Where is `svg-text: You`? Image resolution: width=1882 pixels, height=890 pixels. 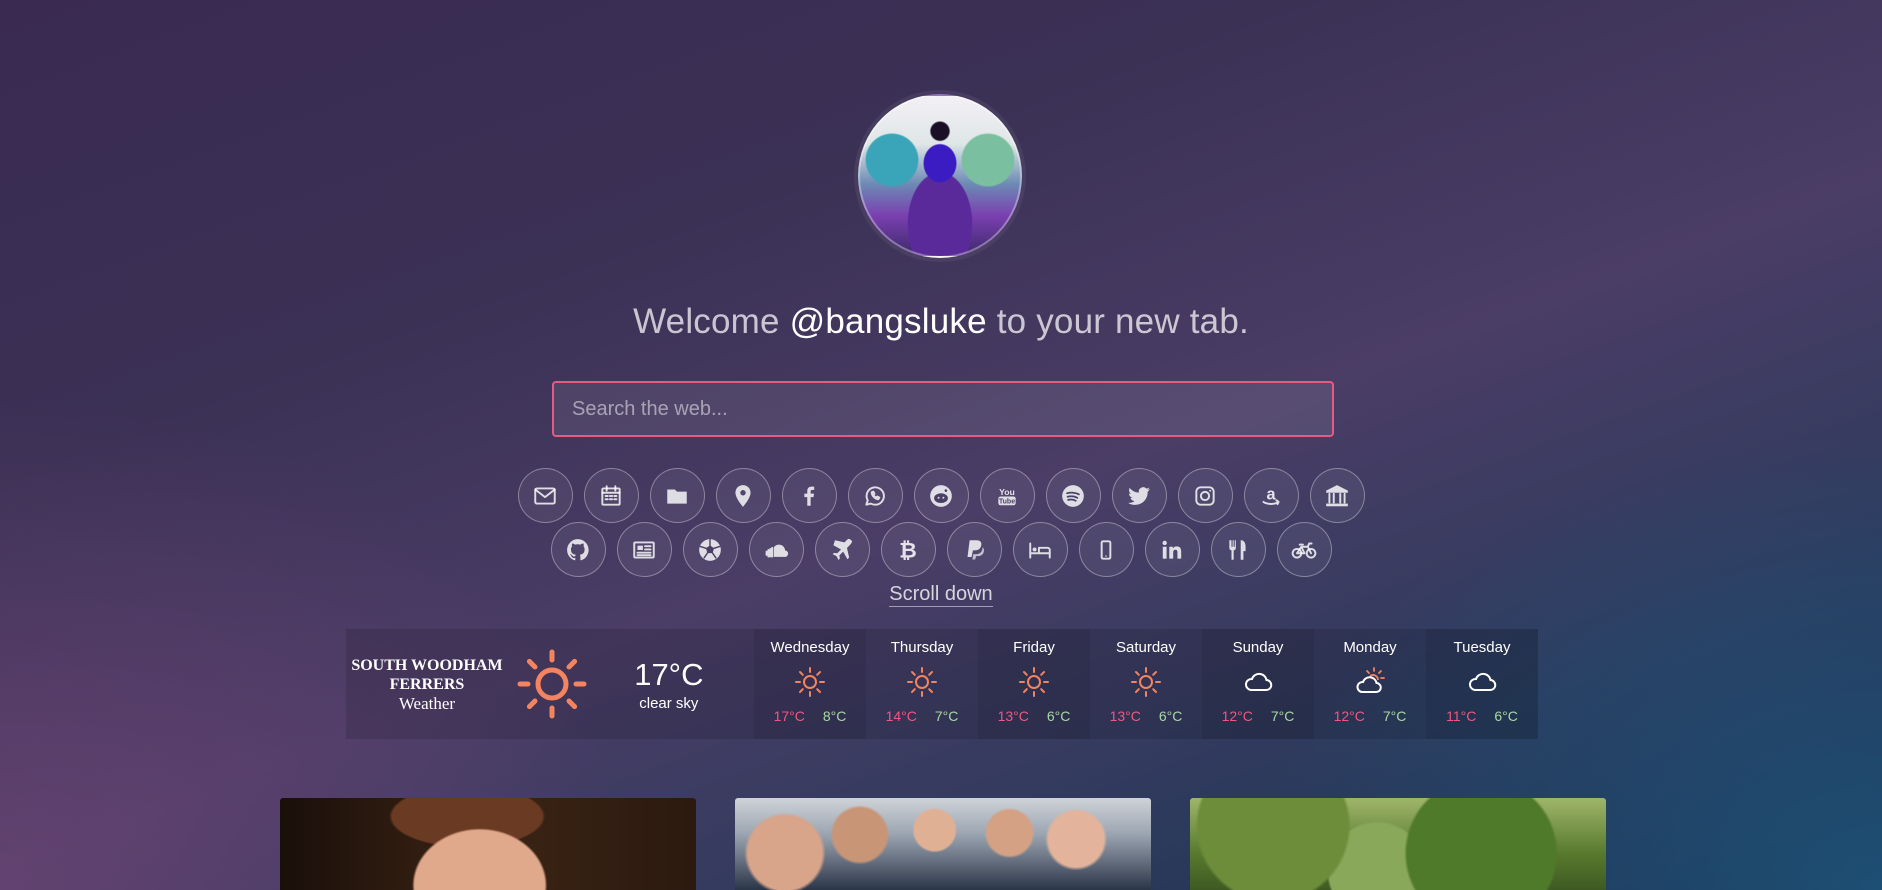 svg-text: You is located at coordinates (1007, 491).